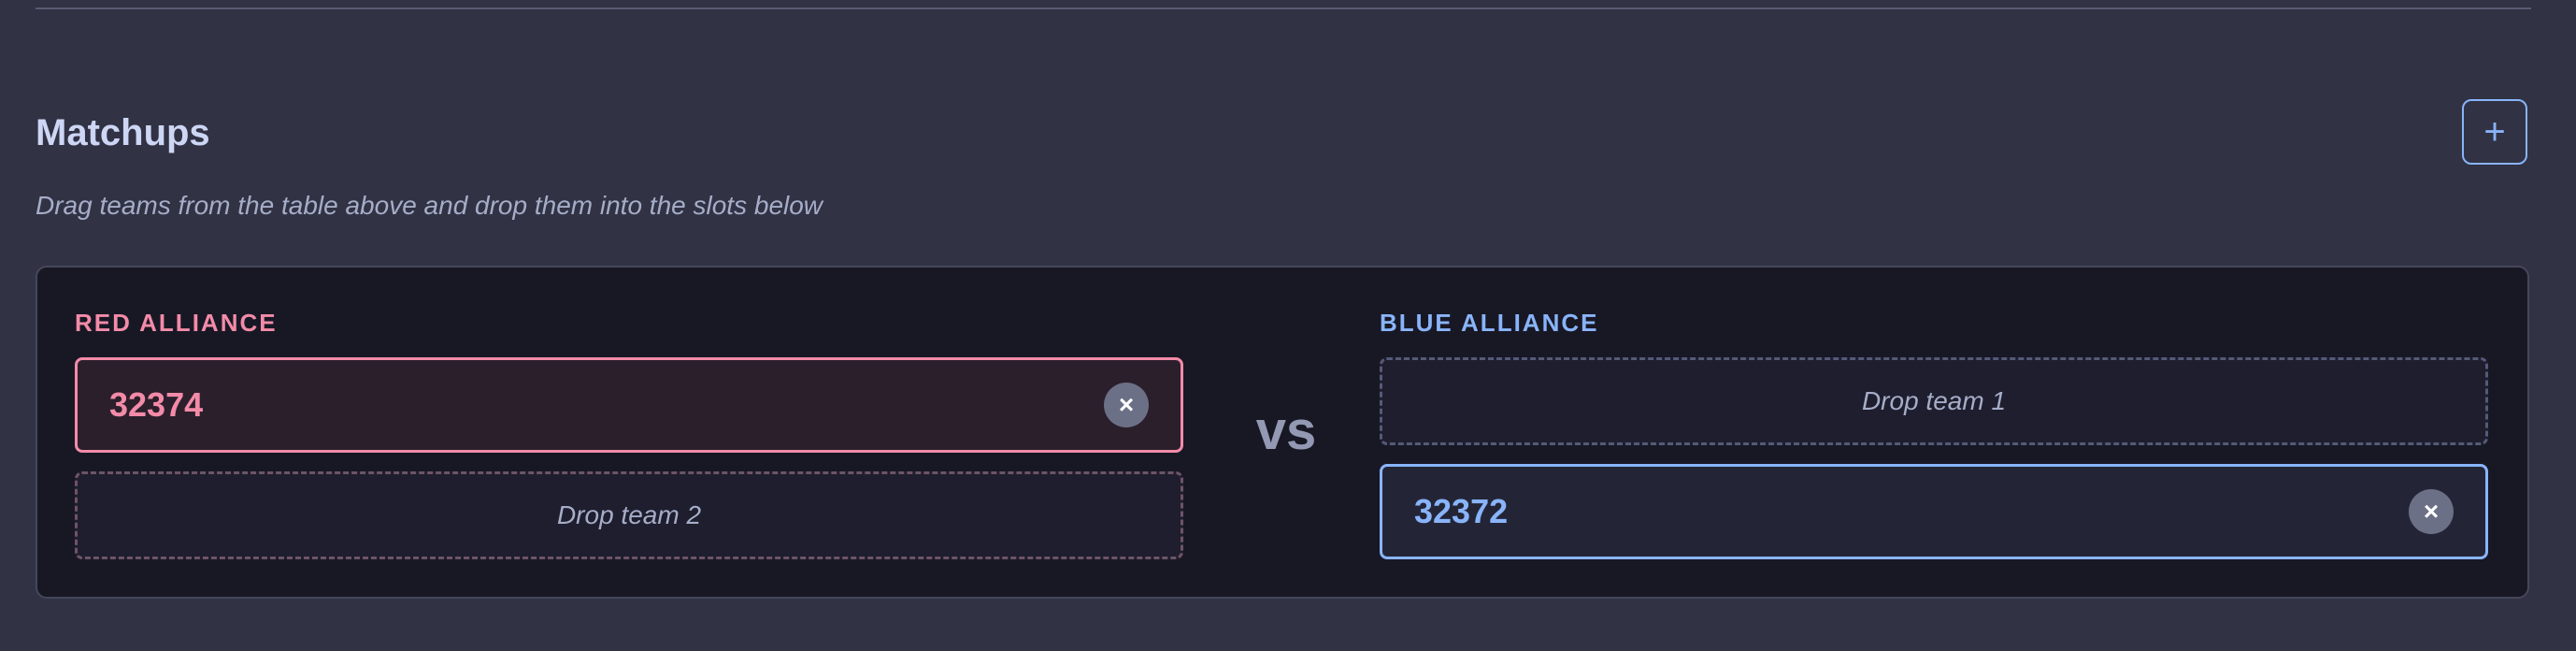 The height and width of the screenshot is (651, 2576). I want to click on plus-icon: +, so click(2494, 131).